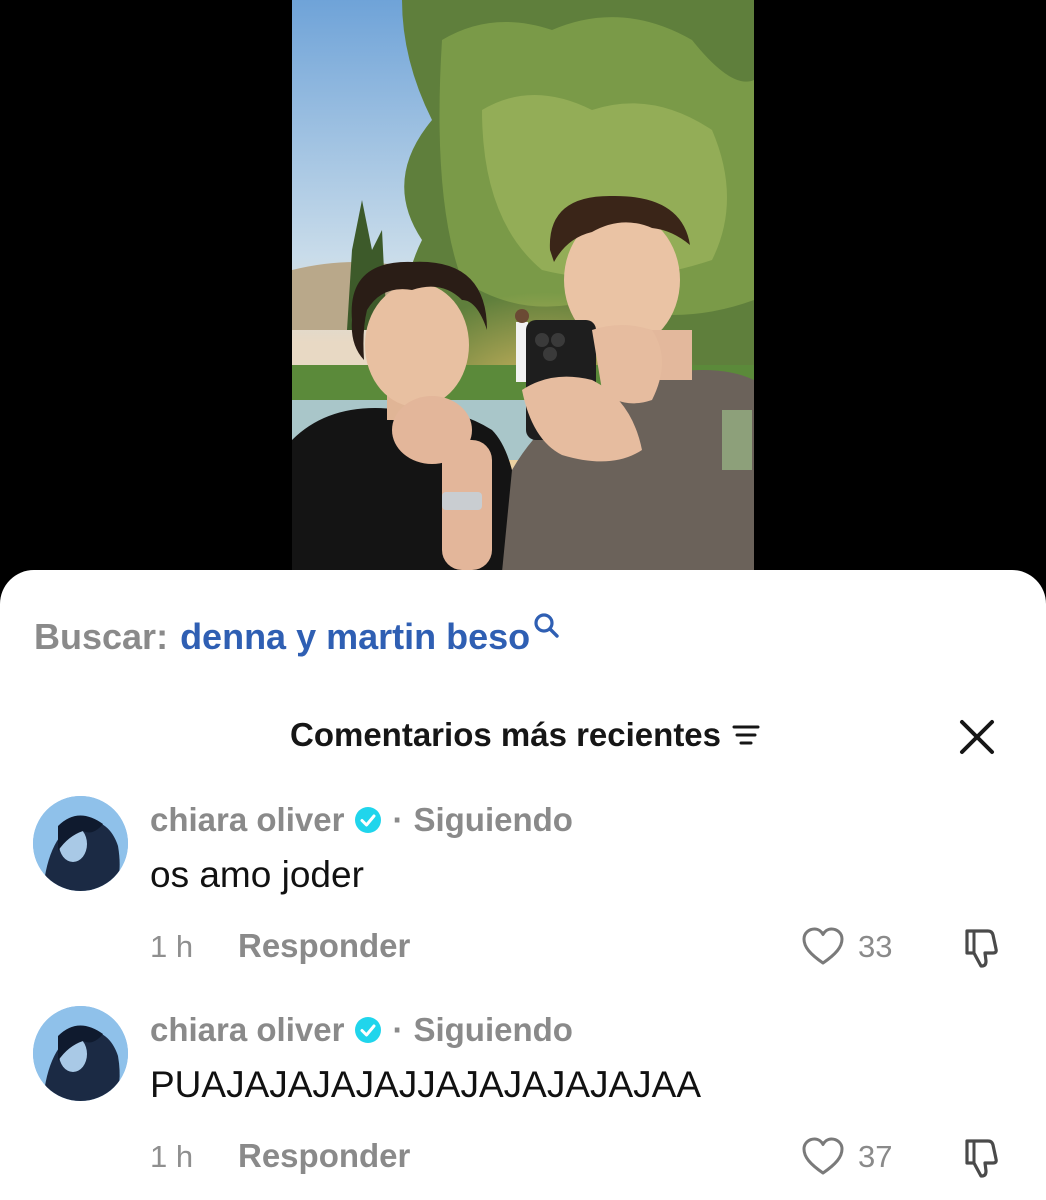 This screenshot has height=1200, width=1046. What do you see at coordinates (746, 735) in the screenshot?
I see `sort-lines-icon` at bounding box center [746, 735].